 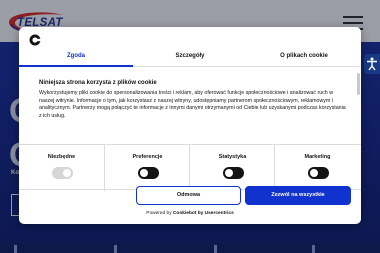 I want to click on category-marketing: Marketing, so click(x=317, y=168).